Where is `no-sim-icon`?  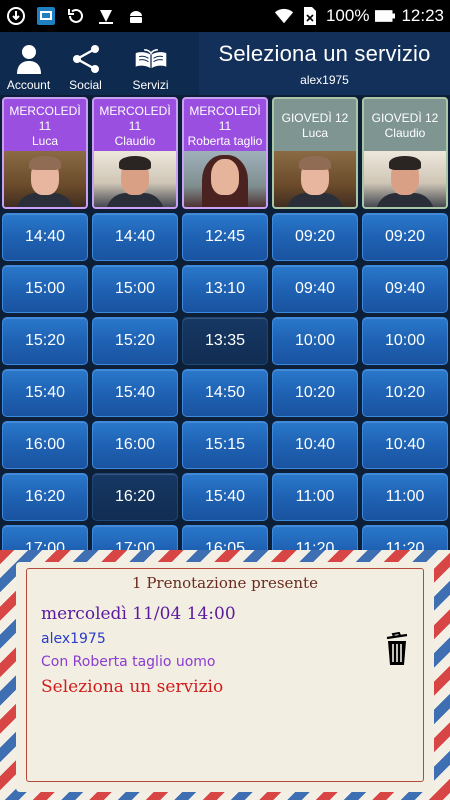 no-sim-icon is located at coordinates (310, 16).